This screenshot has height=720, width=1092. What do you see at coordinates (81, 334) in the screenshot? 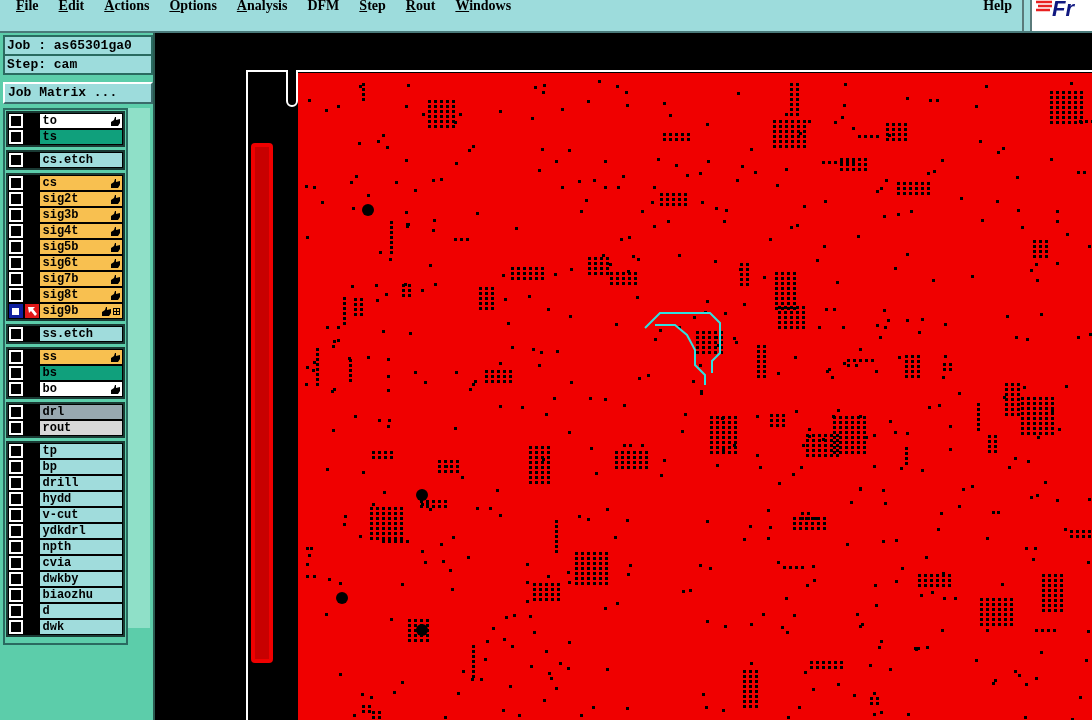
I see `layer-name: ss.etch` at bounding box center [81, 334].